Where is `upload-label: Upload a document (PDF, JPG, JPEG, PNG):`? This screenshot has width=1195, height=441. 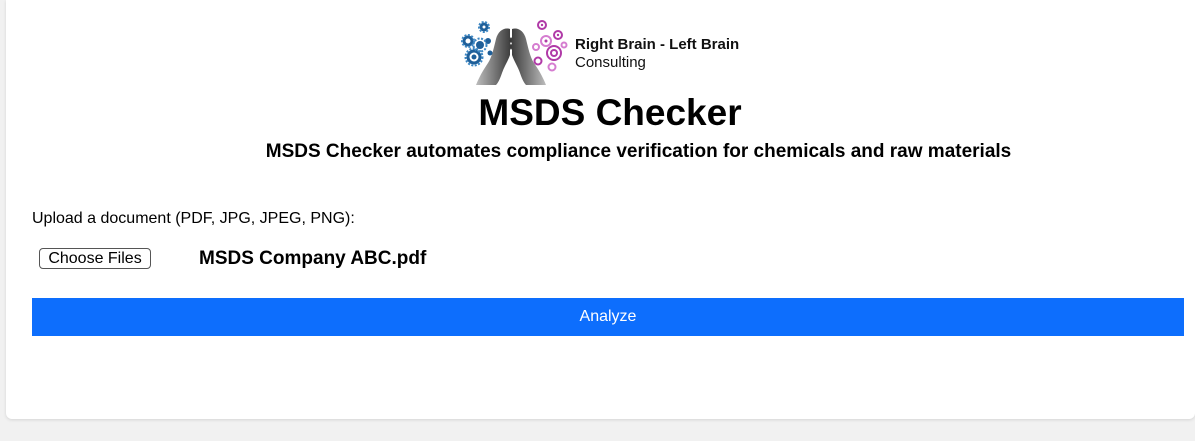 upload-label: Upload a document (PDF, JPG, JPEG, PNG): is located at coordinates (193, 218).